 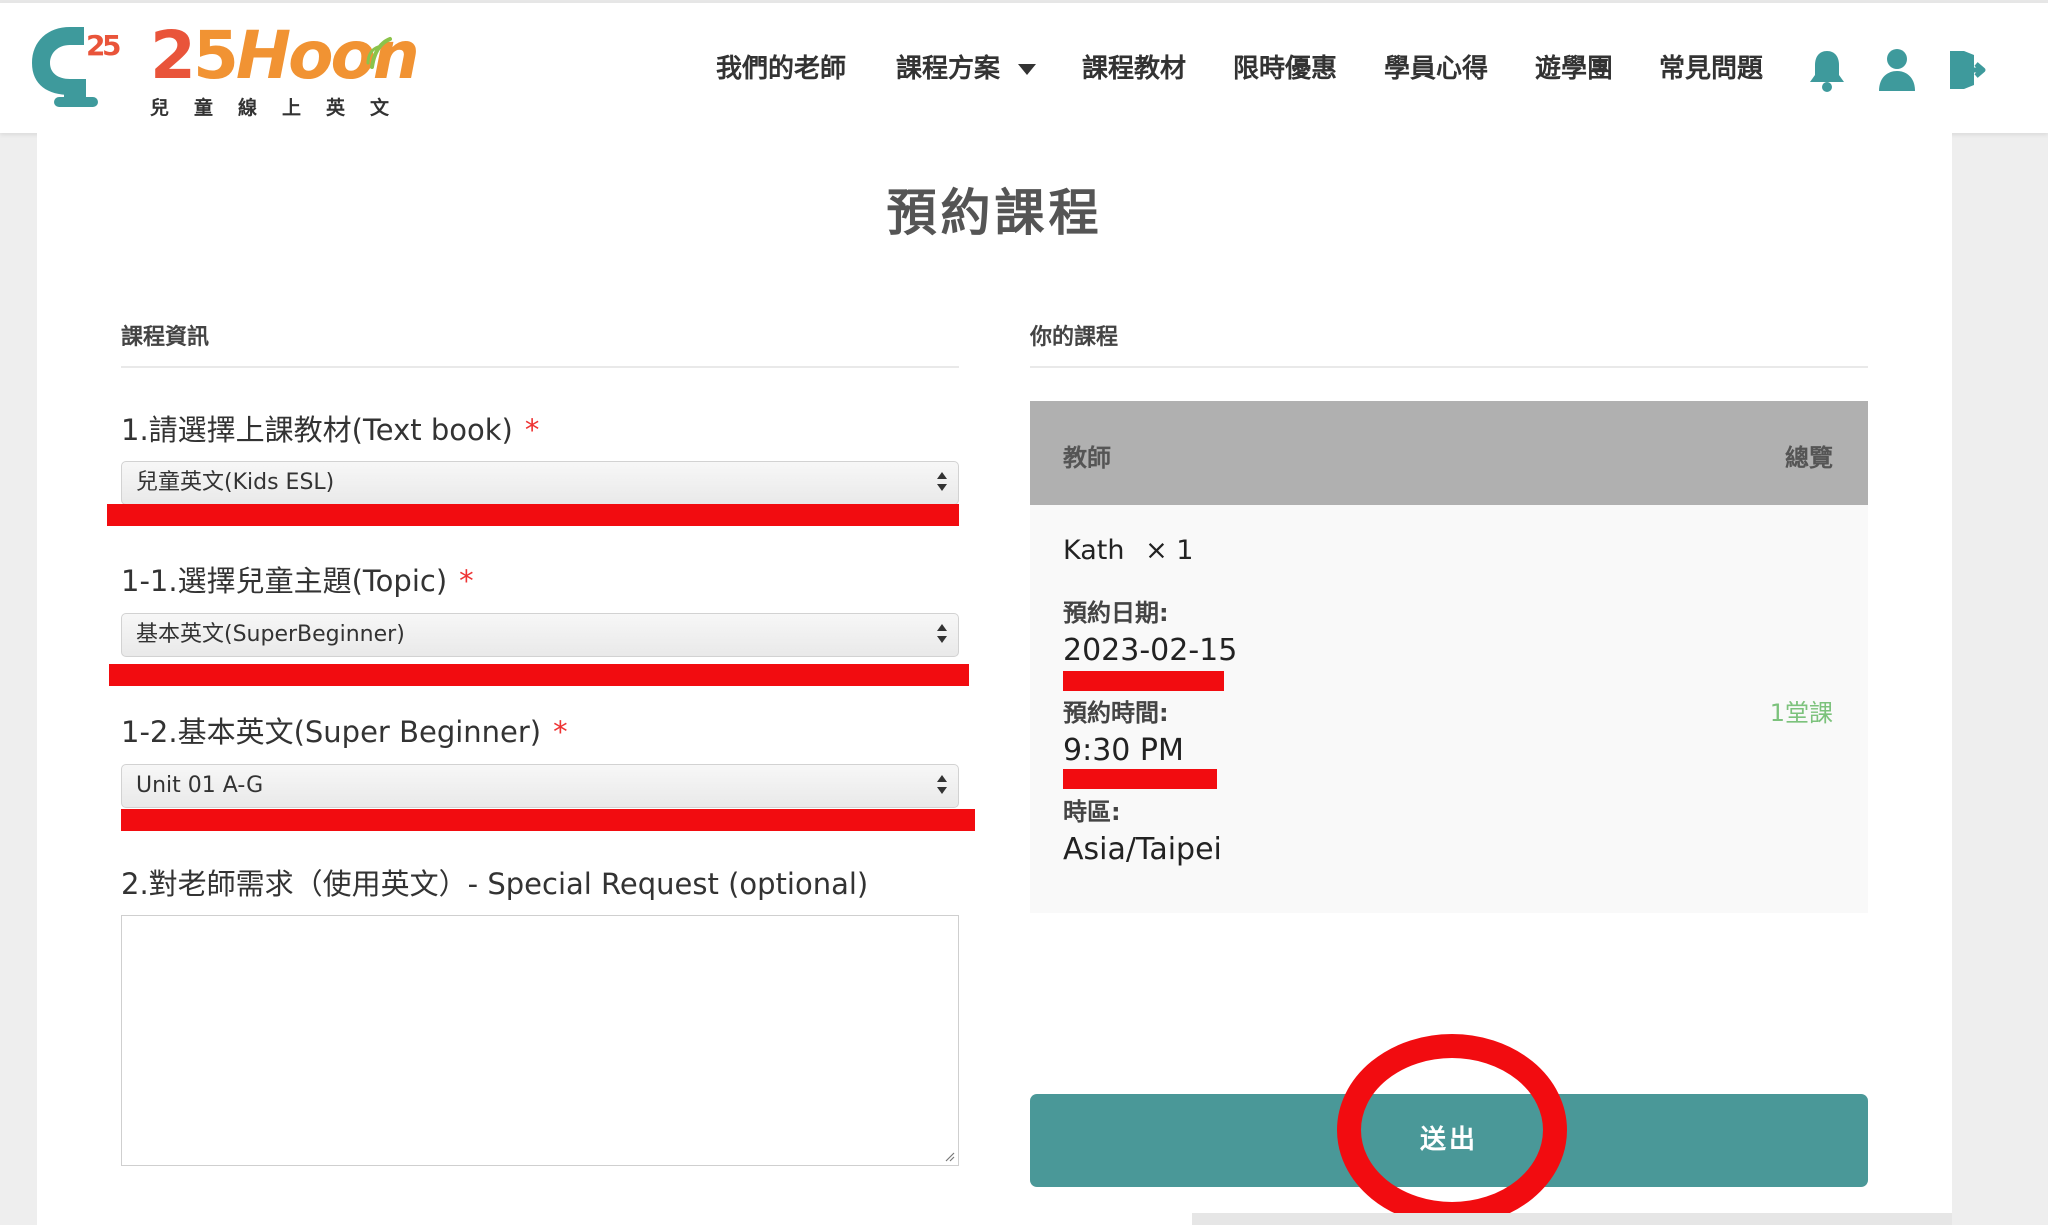 I want to click on lesson-quantity: × 1, so click(x=1169, y=550).